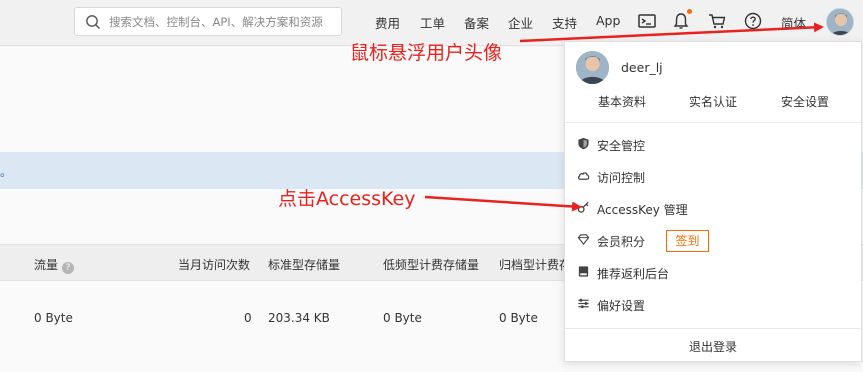 This screenshot has width=863, height=372. Describe the element at coordinates (583, 240) in the screenshot. I see `diamond-icon` at that location.